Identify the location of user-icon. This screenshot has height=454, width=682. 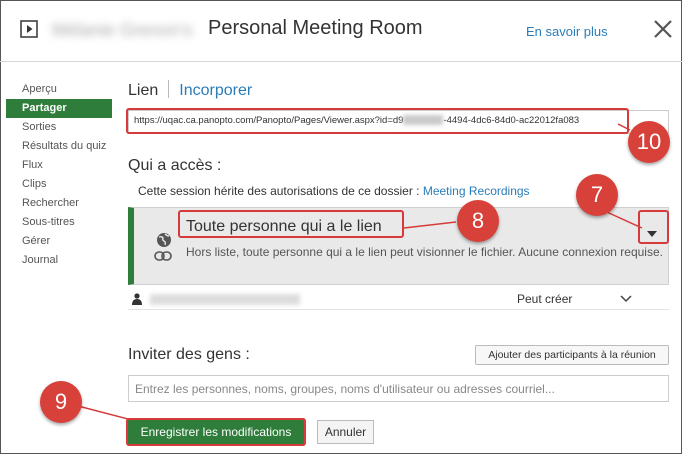
(137, 299).